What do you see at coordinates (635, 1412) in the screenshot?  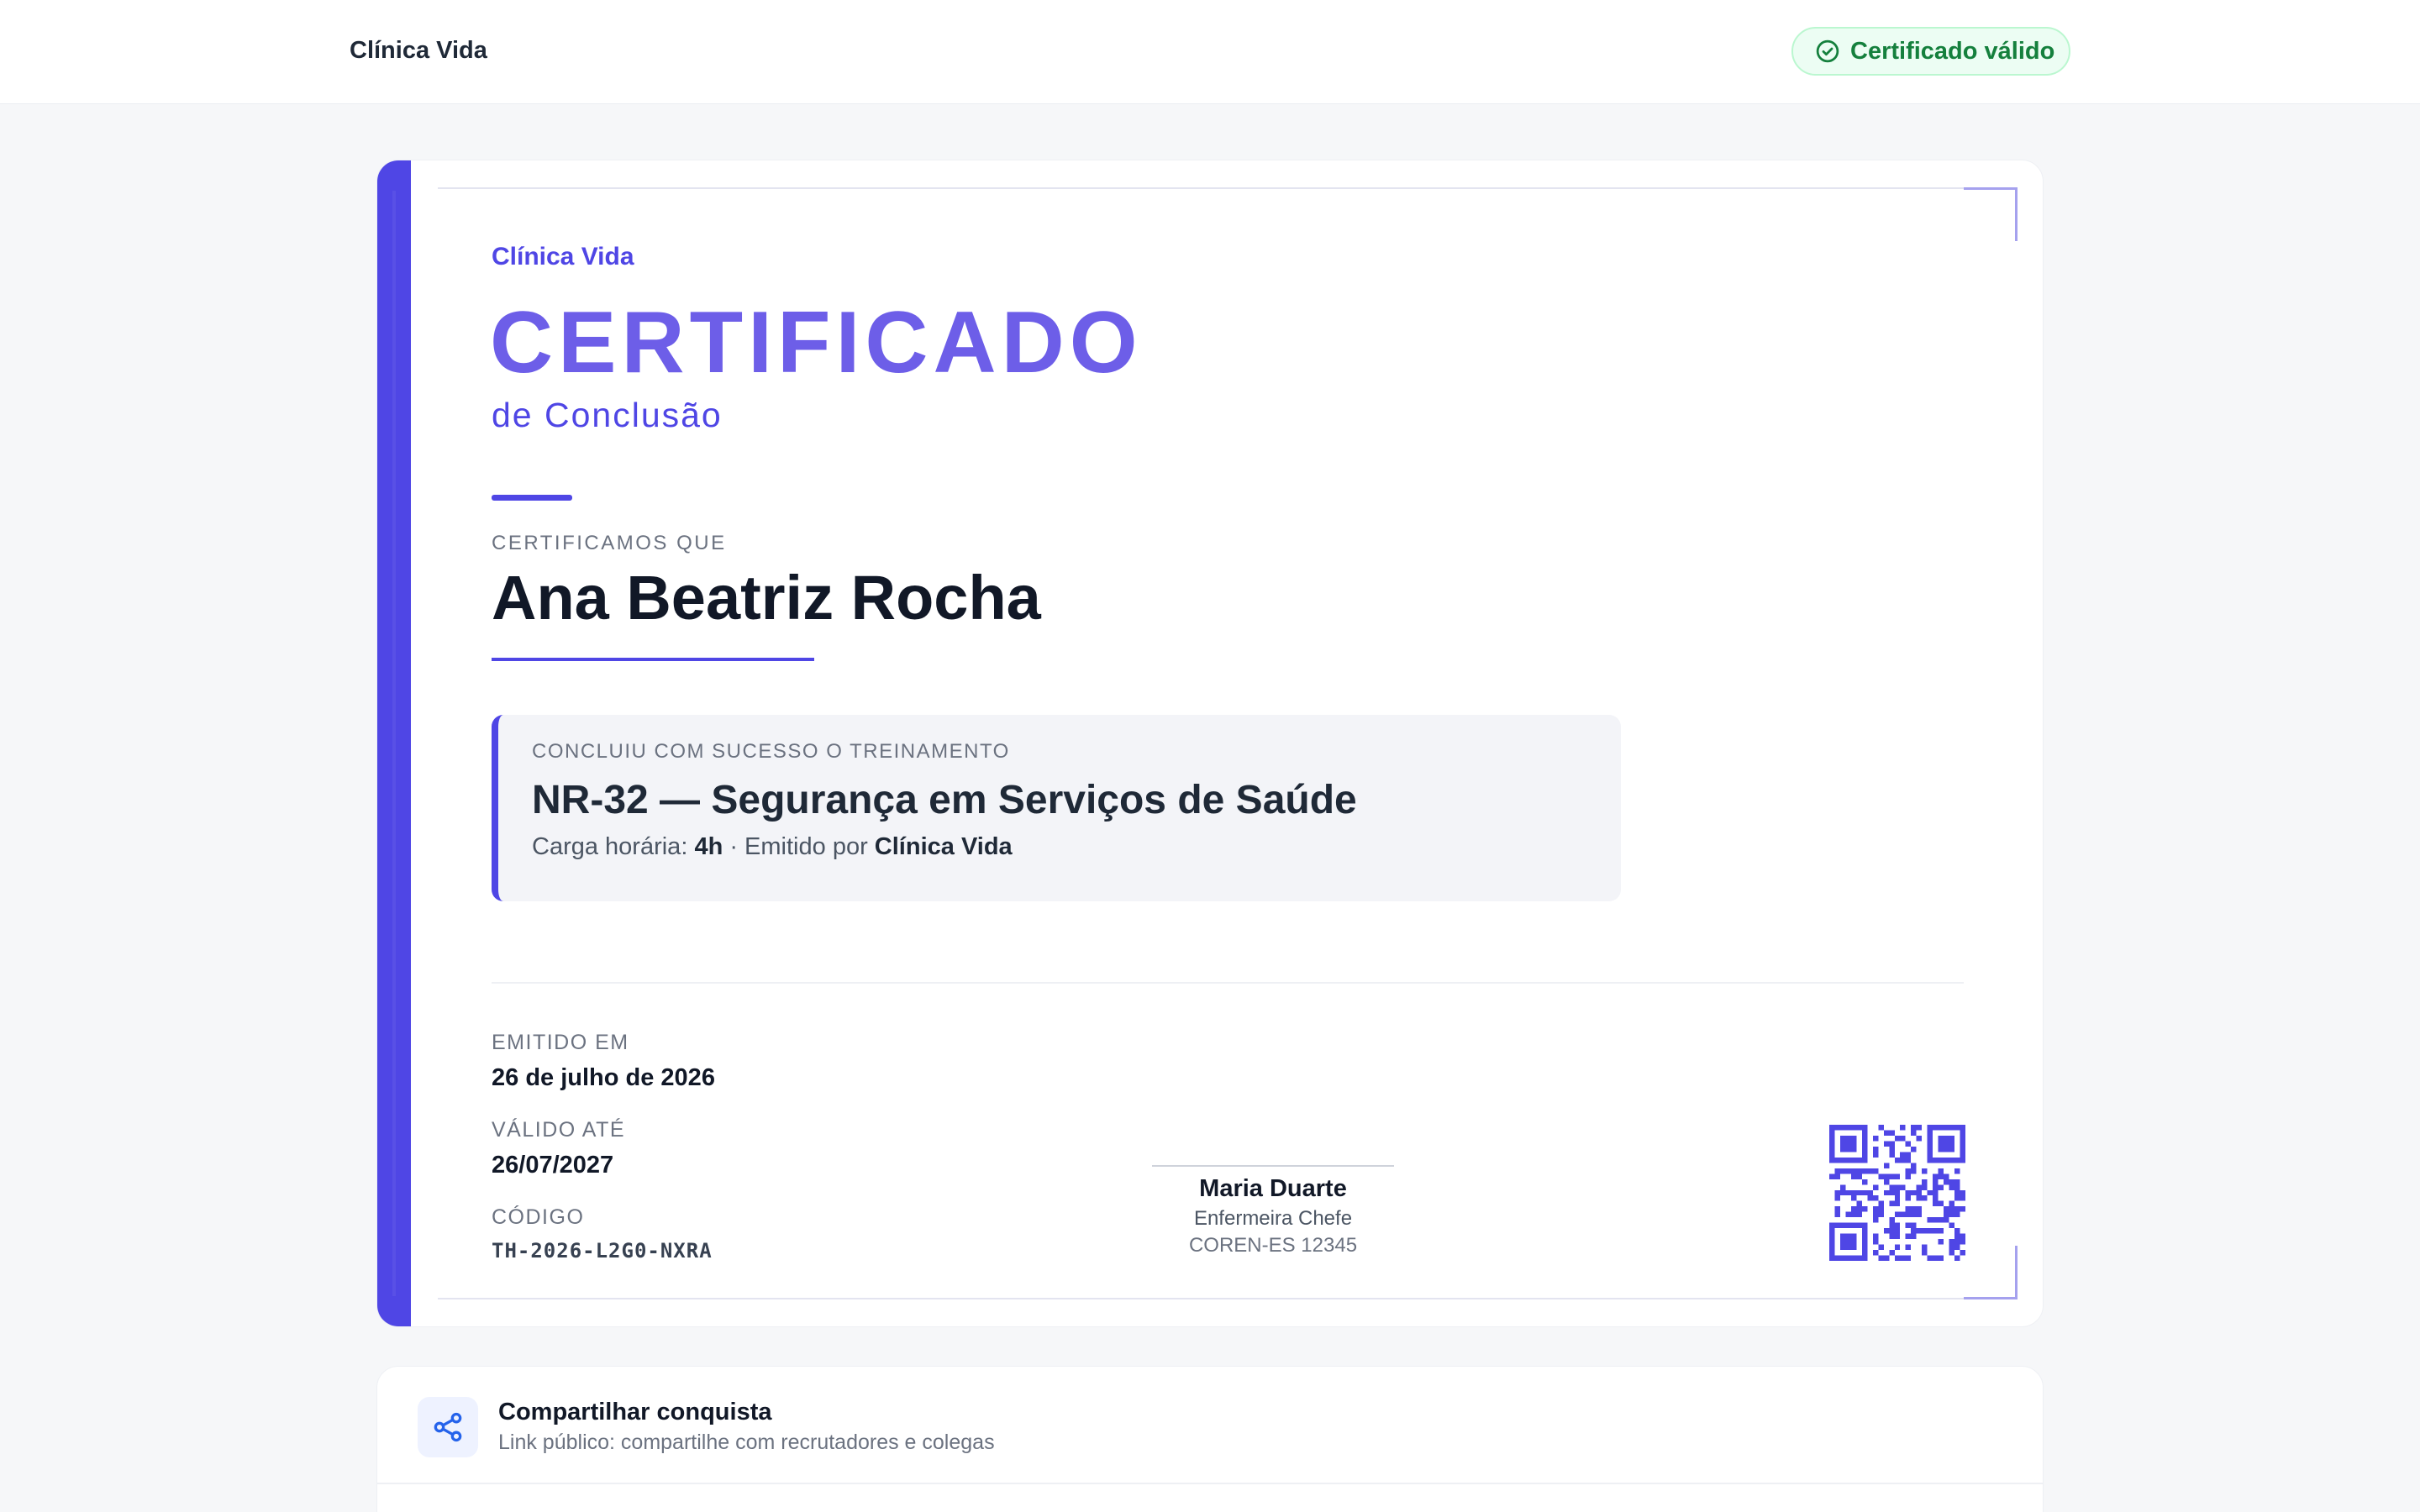 I see `share-title: Compartilhar conquista` at bounding box center [635, 1412].